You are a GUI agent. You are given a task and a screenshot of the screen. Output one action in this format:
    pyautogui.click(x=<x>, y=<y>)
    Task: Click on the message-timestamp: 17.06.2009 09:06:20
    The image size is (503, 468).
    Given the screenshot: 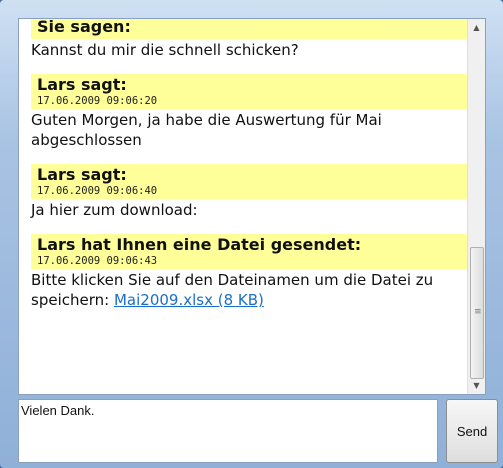 What is the action you would take?
    pyautogui.click(x=97, y=101)
    